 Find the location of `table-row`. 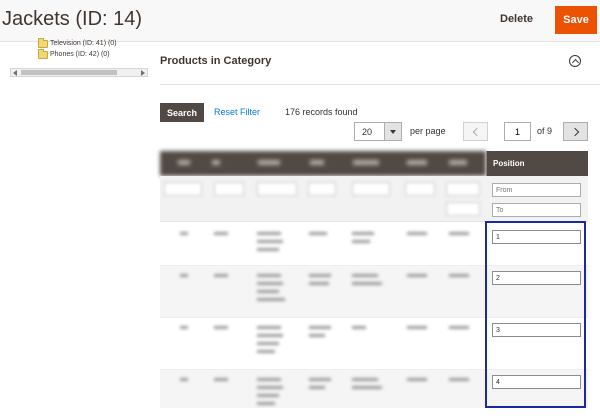

table-row is located at coordinates (374, 244).